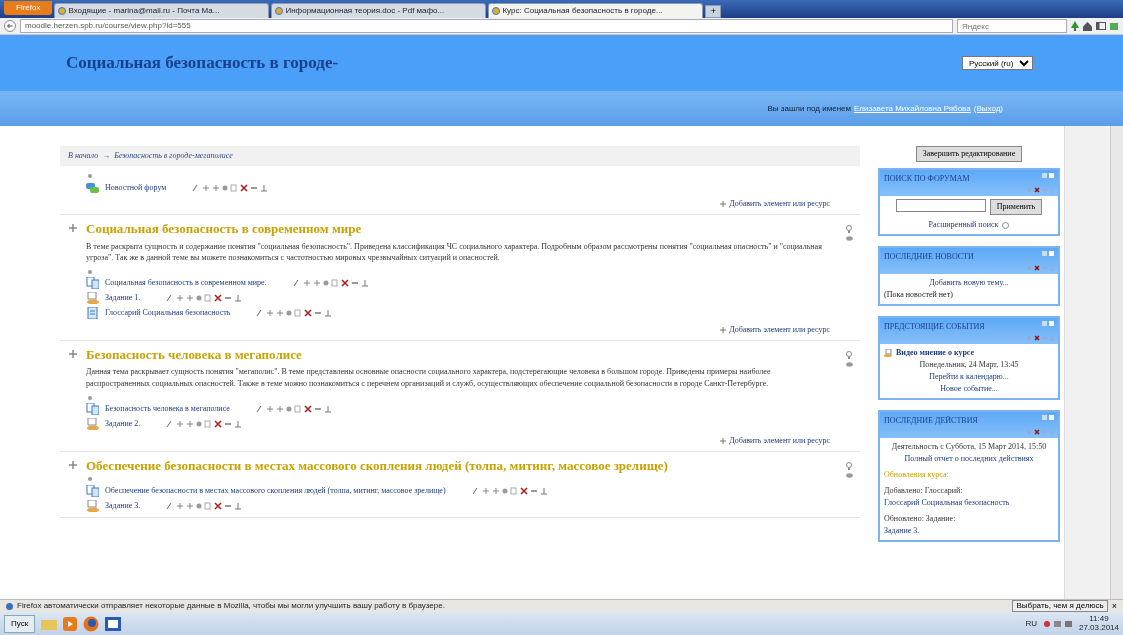 This screenshot has height=635, width=1123. What do you see at coordinates (194, 354) in the screenshot?
I see `section-title: Безопасность человека в мегаполисе` at bounding box center [194, 354].